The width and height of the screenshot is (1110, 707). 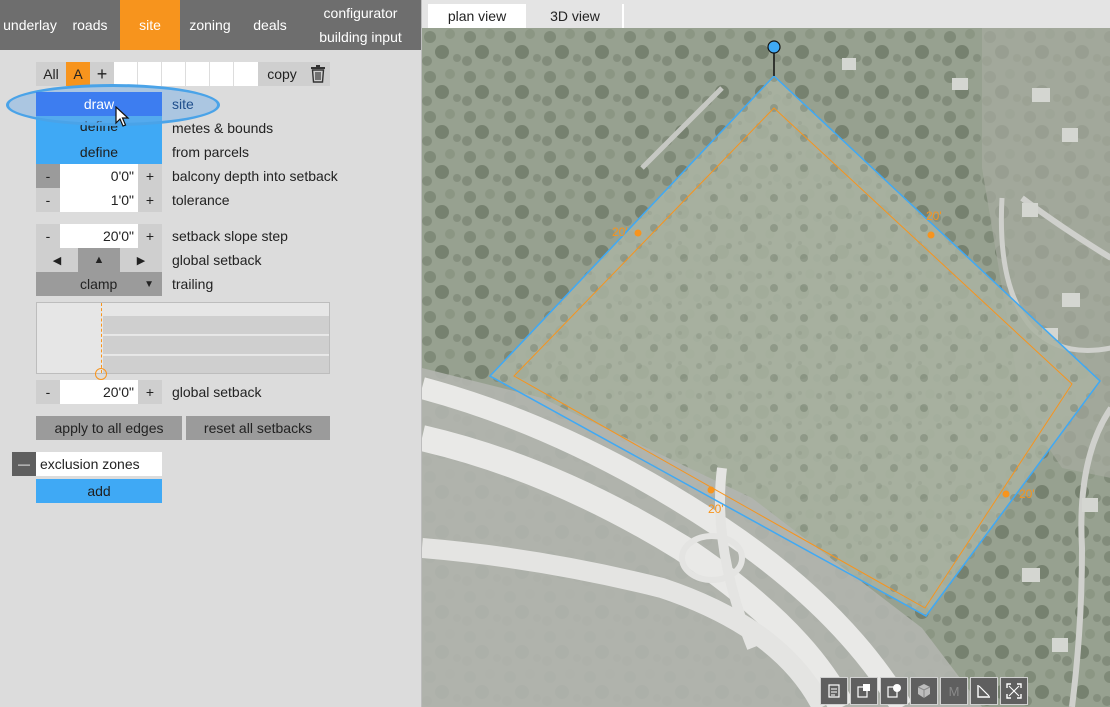 I want to click on add-exclusion-zone-button: add, so click(x=99, y=491).